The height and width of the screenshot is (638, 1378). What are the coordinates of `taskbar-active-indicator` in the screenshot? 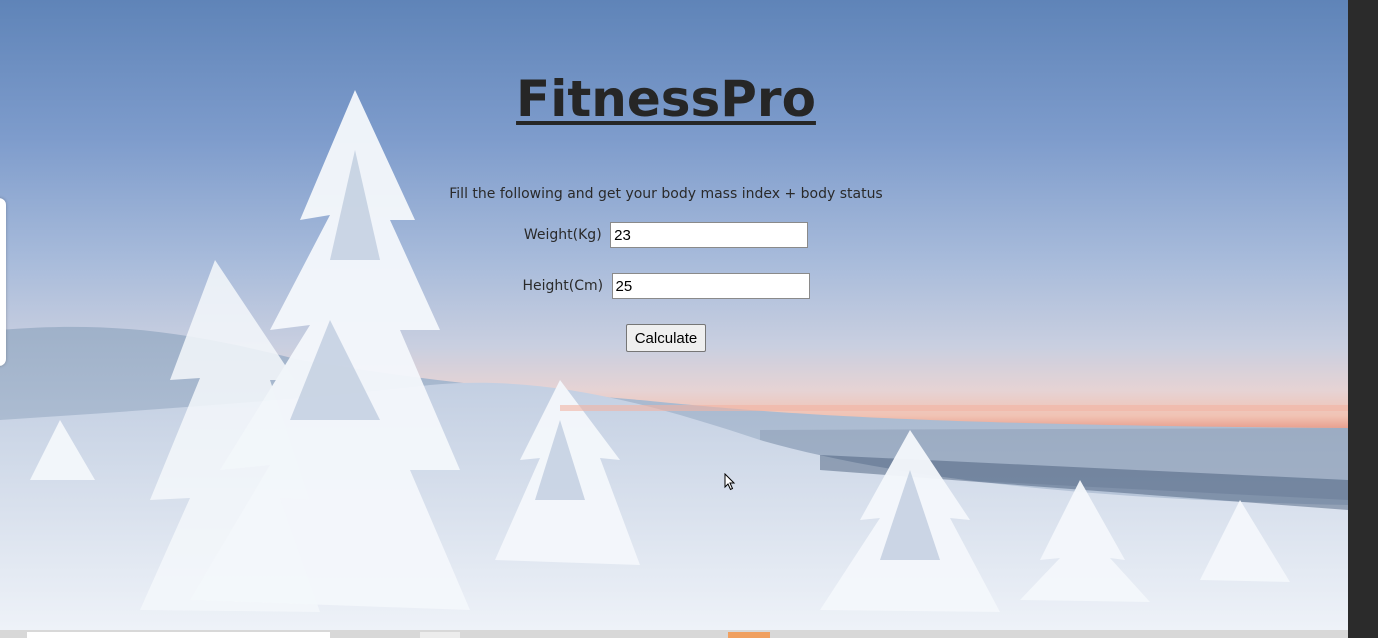 It's located at (749, 635).